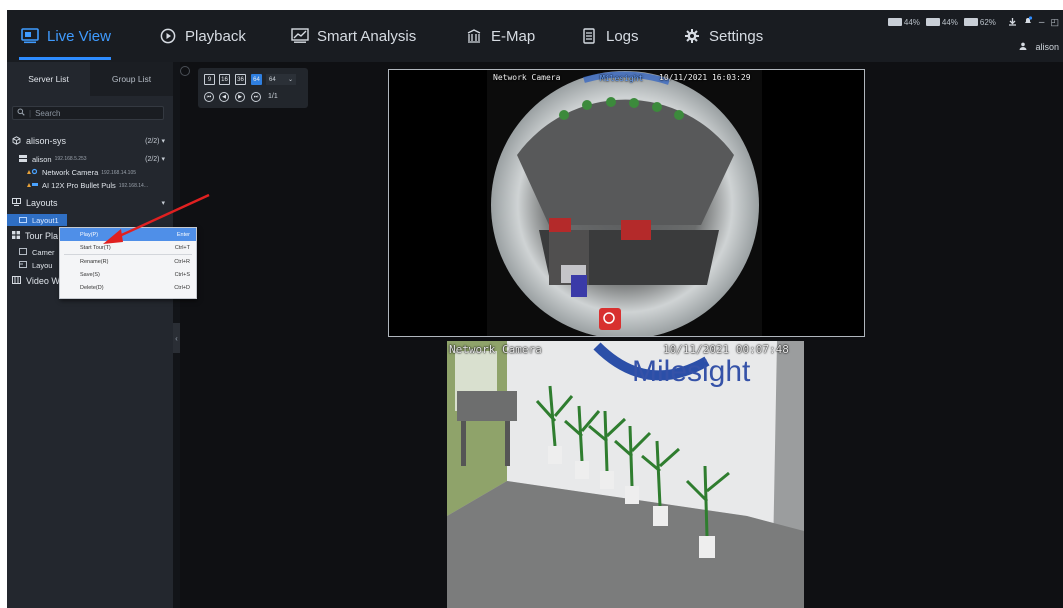  I want to click on layouts-icon, so click(16, 203).